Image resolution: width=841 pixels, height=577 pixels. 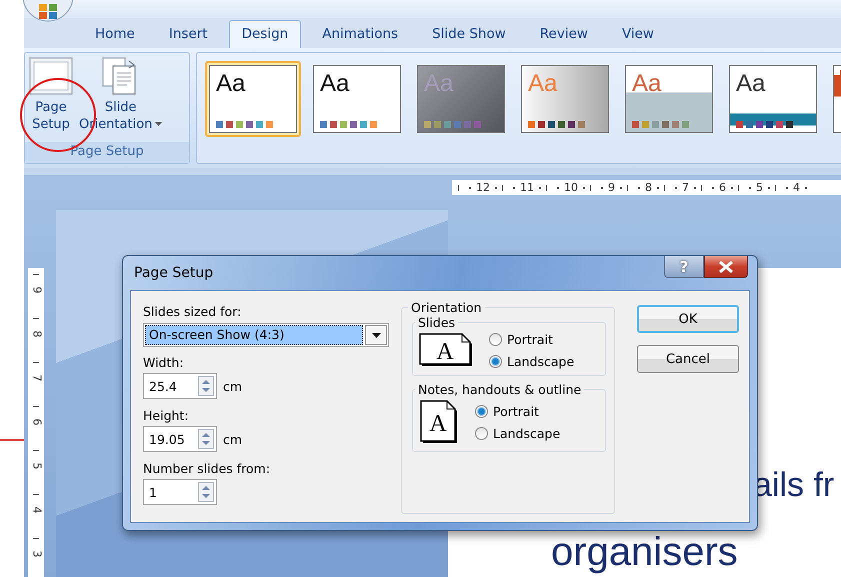 What do you see at coordinates (376, 335) in the screenshot?
I see `dropdown-arrow-icon` at bounding box center [376, 335].